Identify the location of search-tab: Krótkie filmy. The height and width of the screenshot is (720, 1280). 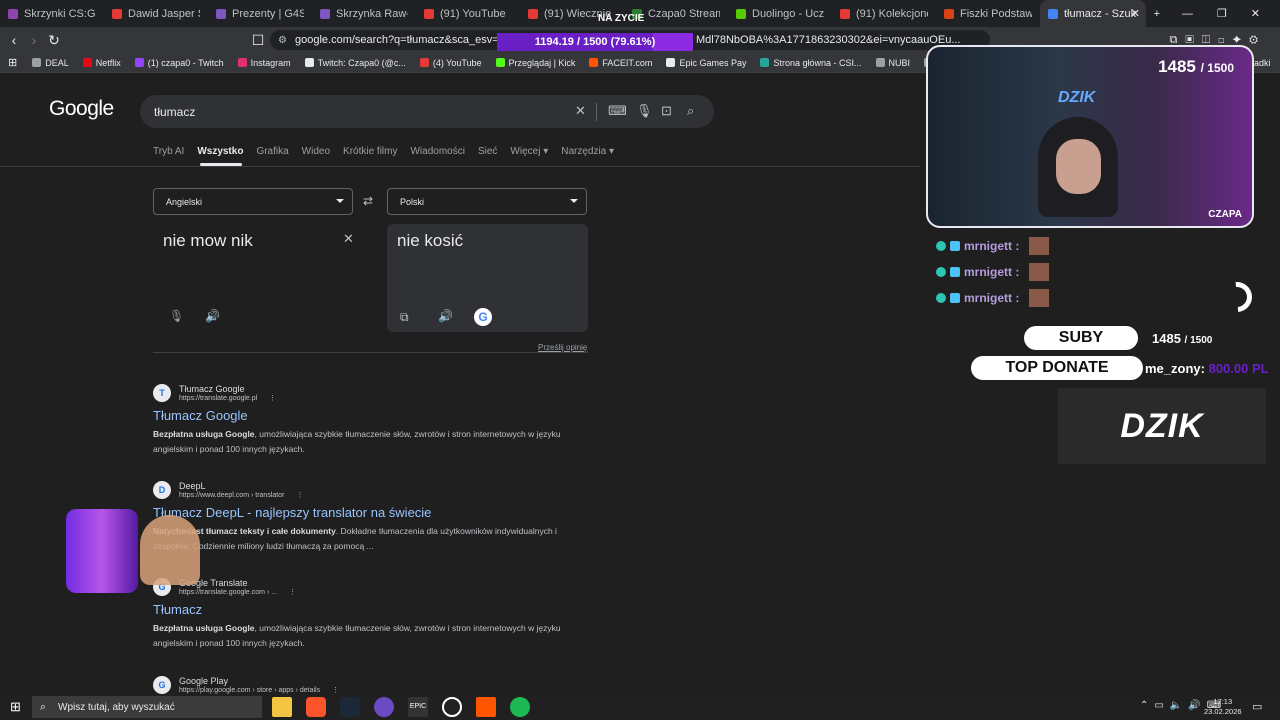
(370, 151).